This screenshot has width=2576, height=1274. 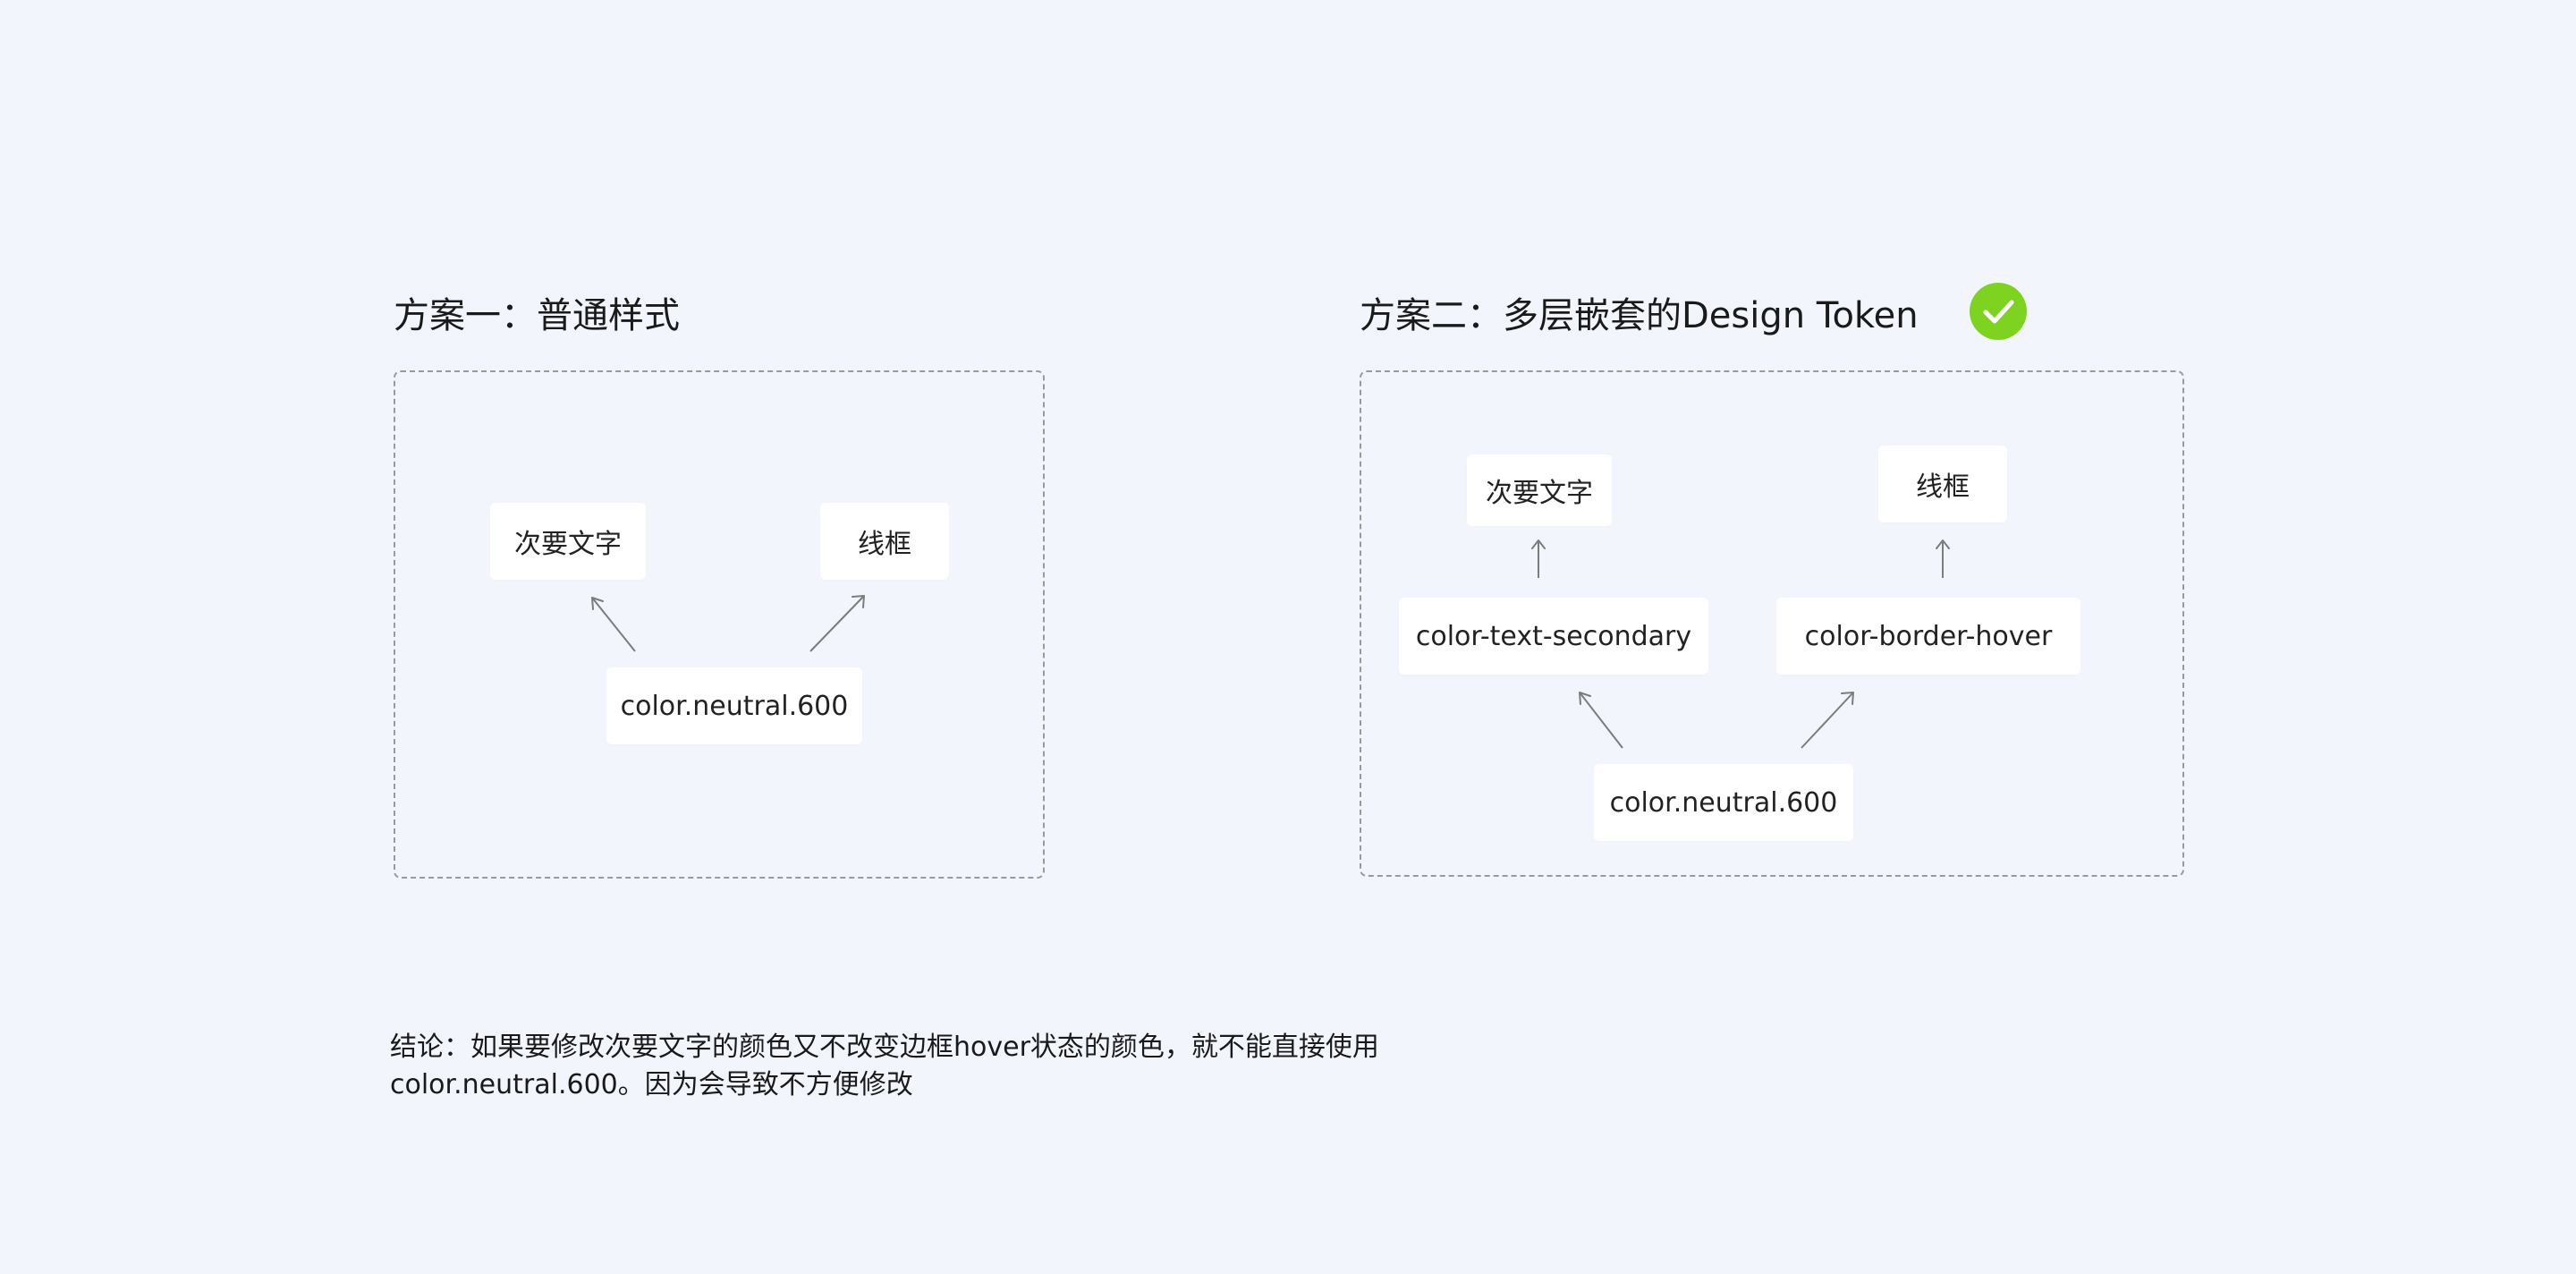 What do you see at coordinates (884, 541) in the screenshot?
I see `plan-a-node-border: 线框` at bounding box center [884, 541].